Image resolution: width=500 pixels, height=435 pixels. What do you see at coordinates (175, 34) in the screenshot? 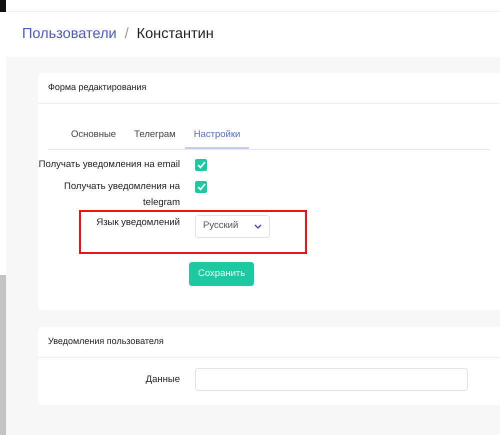
I see `breadcrumb-current: Константин` at bounding box center [175, 34].